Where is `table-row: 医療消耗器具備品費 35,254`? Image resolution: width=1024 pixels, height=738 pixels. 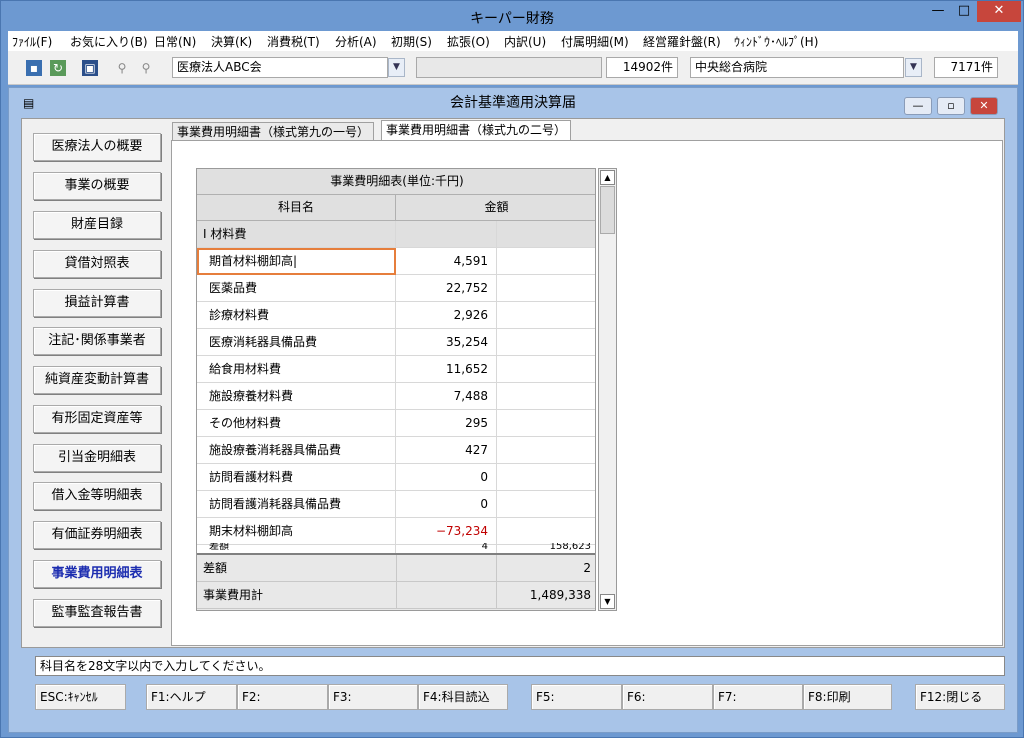
table-row: 医療消耗器具備品費 35,254 is located at coordinates (396, 342).